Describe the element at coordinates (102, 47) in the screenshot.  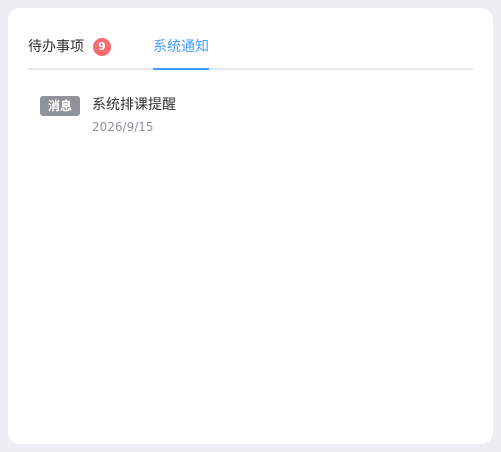
I see `todo-count-badge: 9` at that location.